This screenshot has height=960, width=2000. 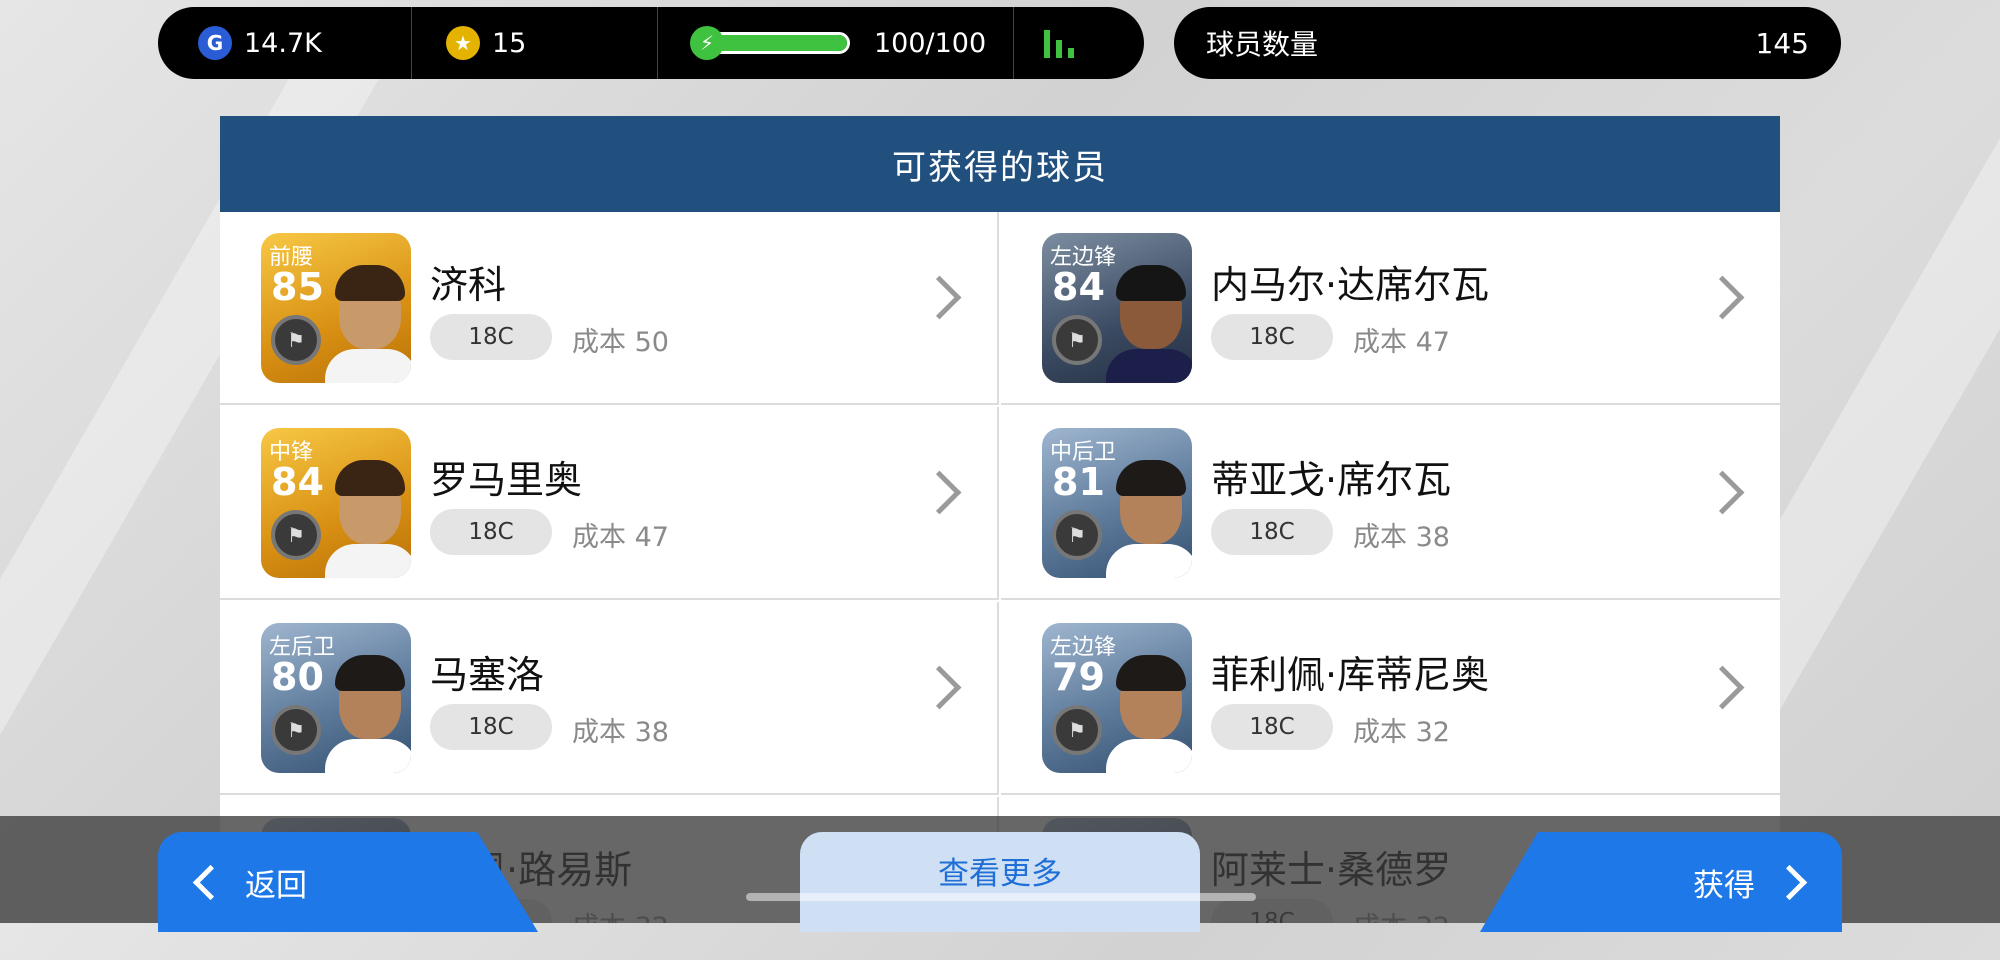 I want to click on player-name: 罗马里奥, so click(x=506, y=480).